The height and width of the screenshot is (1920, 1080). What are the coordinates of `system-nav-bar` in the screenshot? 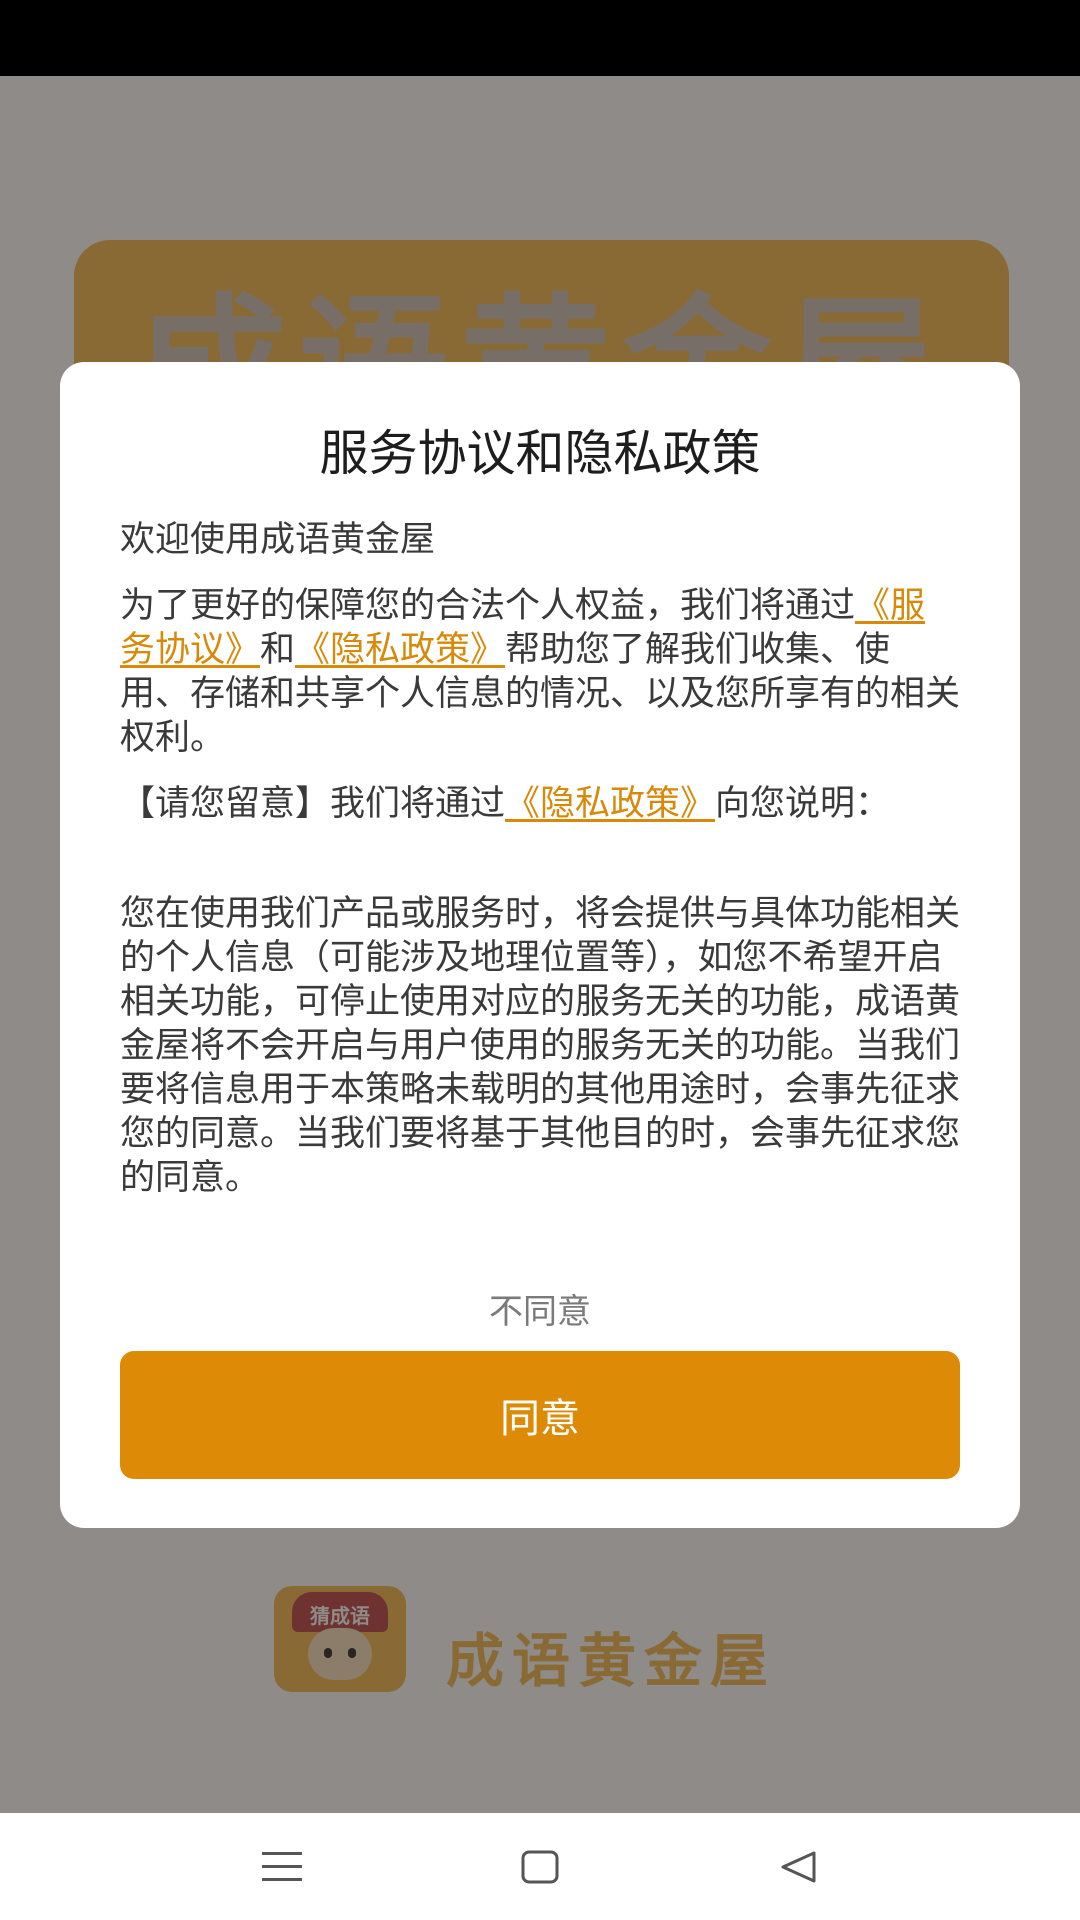 It's located at (540, 1866).